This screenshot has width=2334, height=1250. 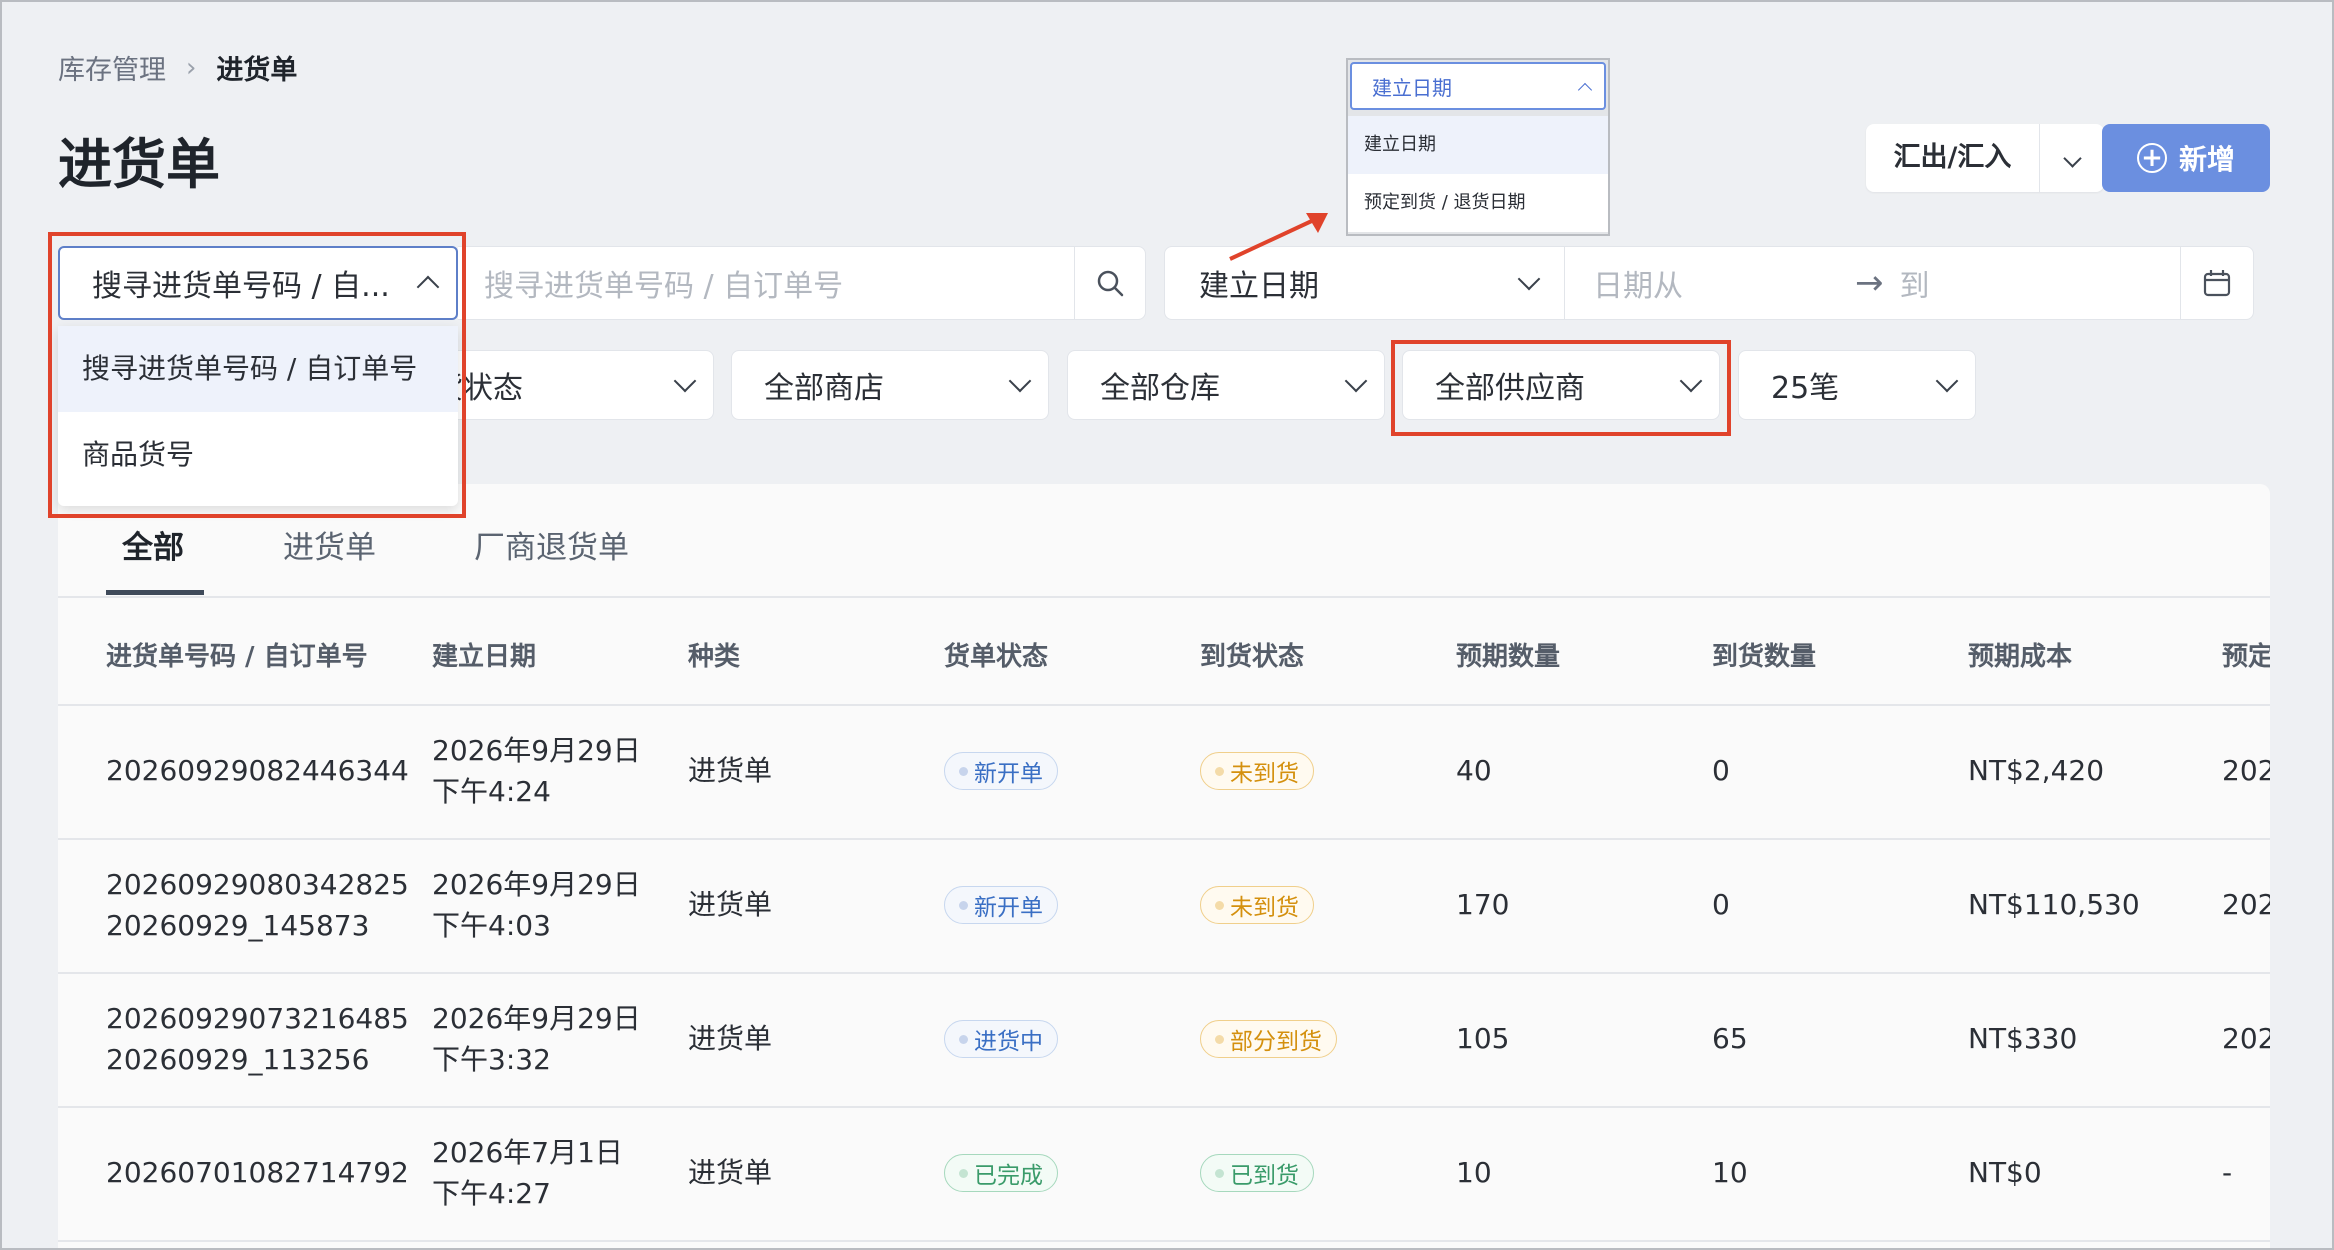 What do you see at coordinates (1869, 283) in the screenshot?
I see `arrow-right-icon: →` at bounding box center [1869, 283].